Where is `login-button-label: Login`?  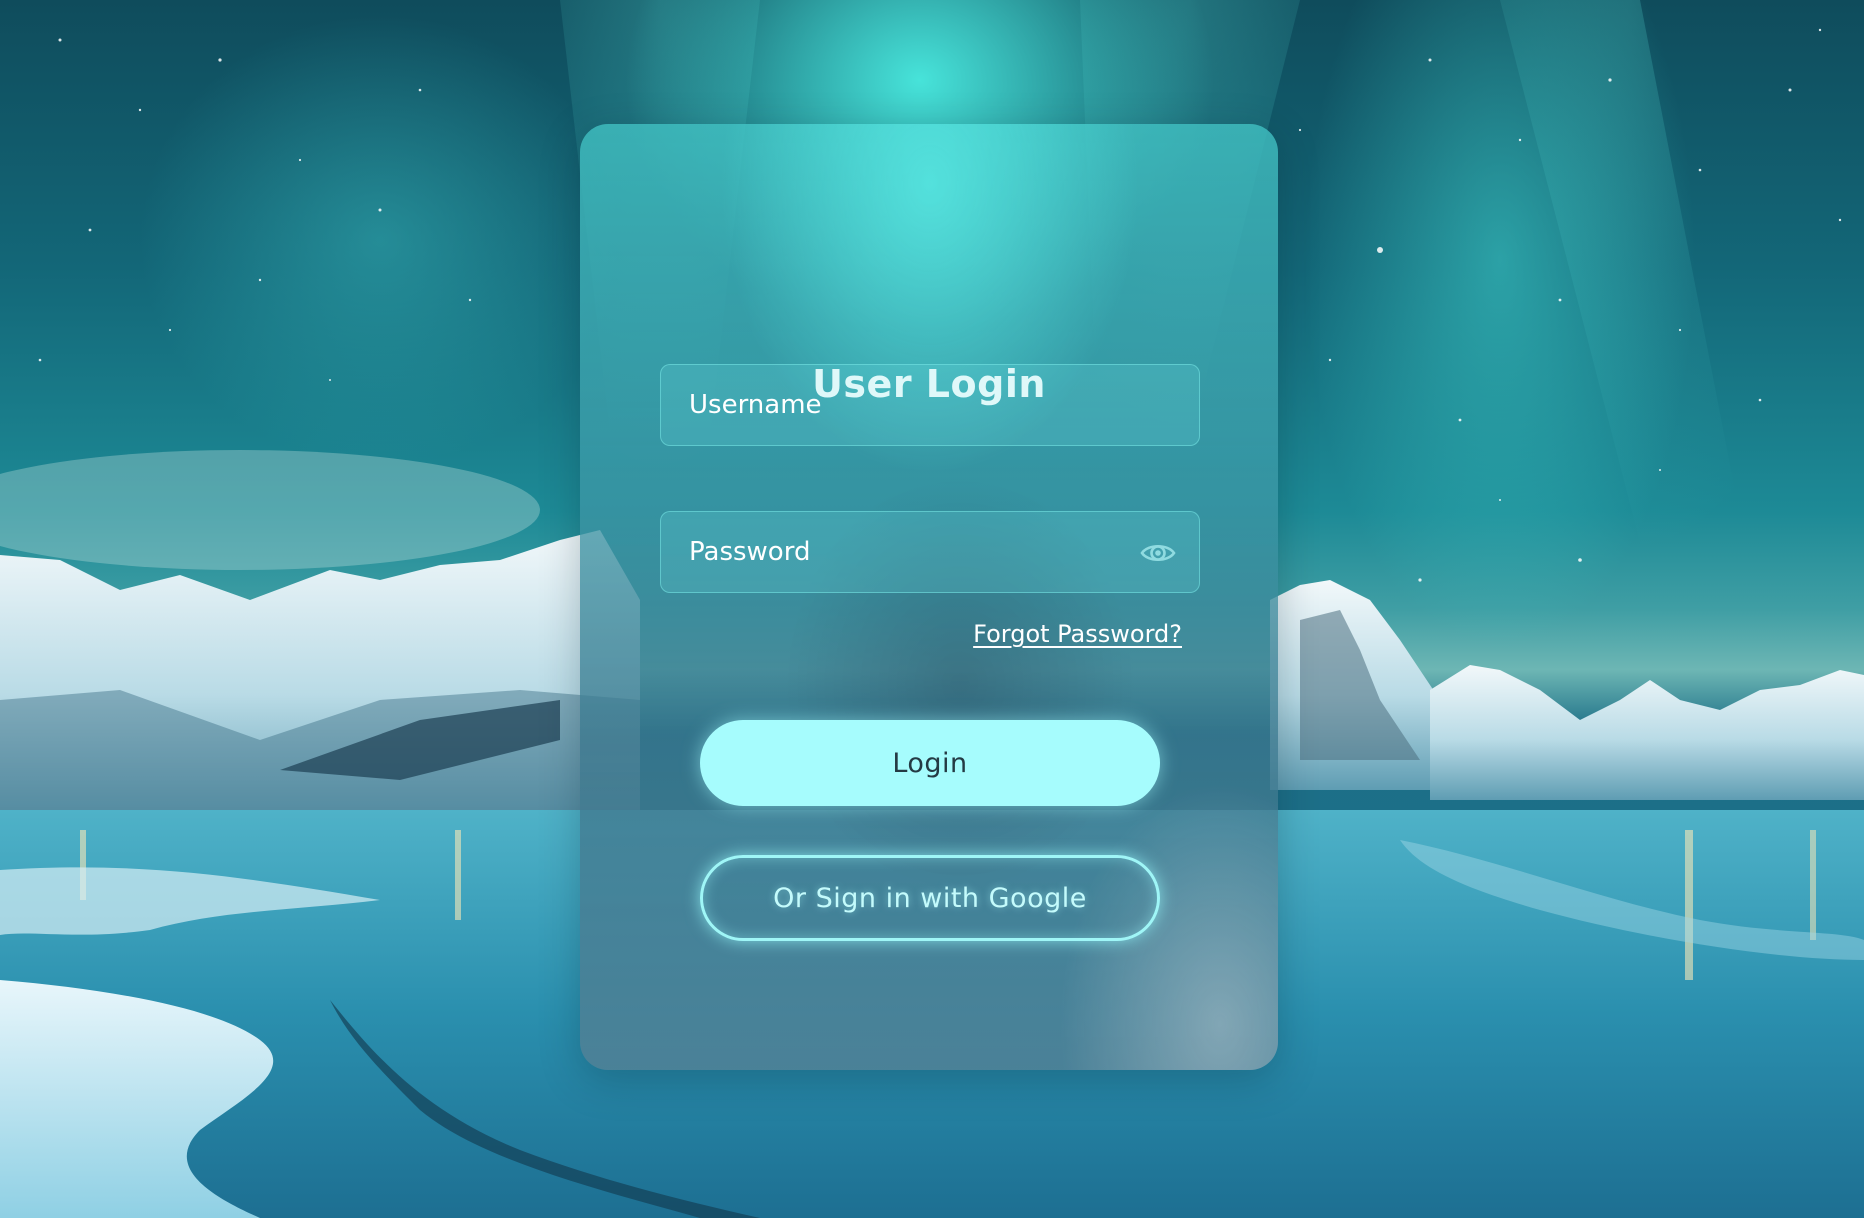 login-button-label: Login is located at coordinates (930, 763).